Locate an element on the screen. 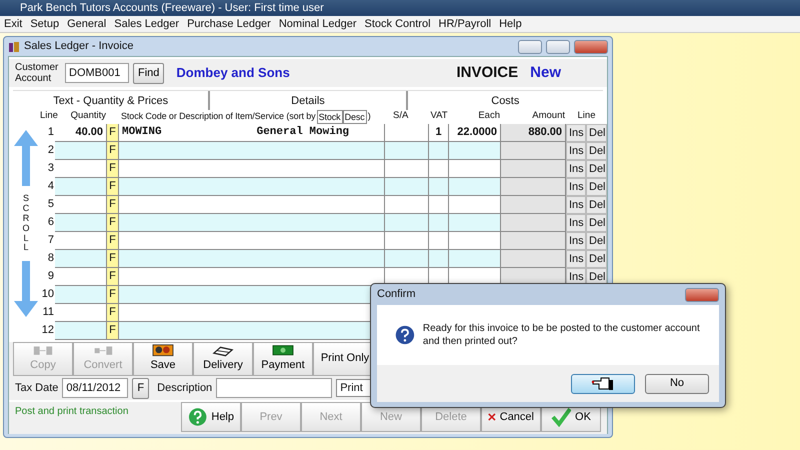 Image resolution: width=800 pixels, height=450 pixels. toolbar-button: Save is located at coordinates (163, 359).